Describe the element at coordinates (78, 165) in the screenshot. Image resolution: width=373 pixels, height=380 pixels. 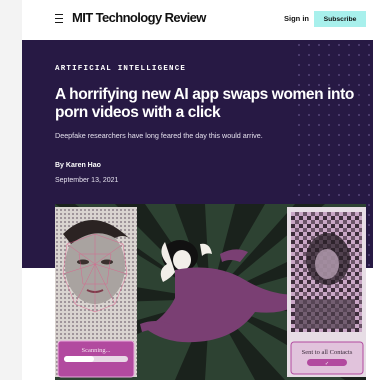
I see `article-byline: By Karen Hao` at that location.